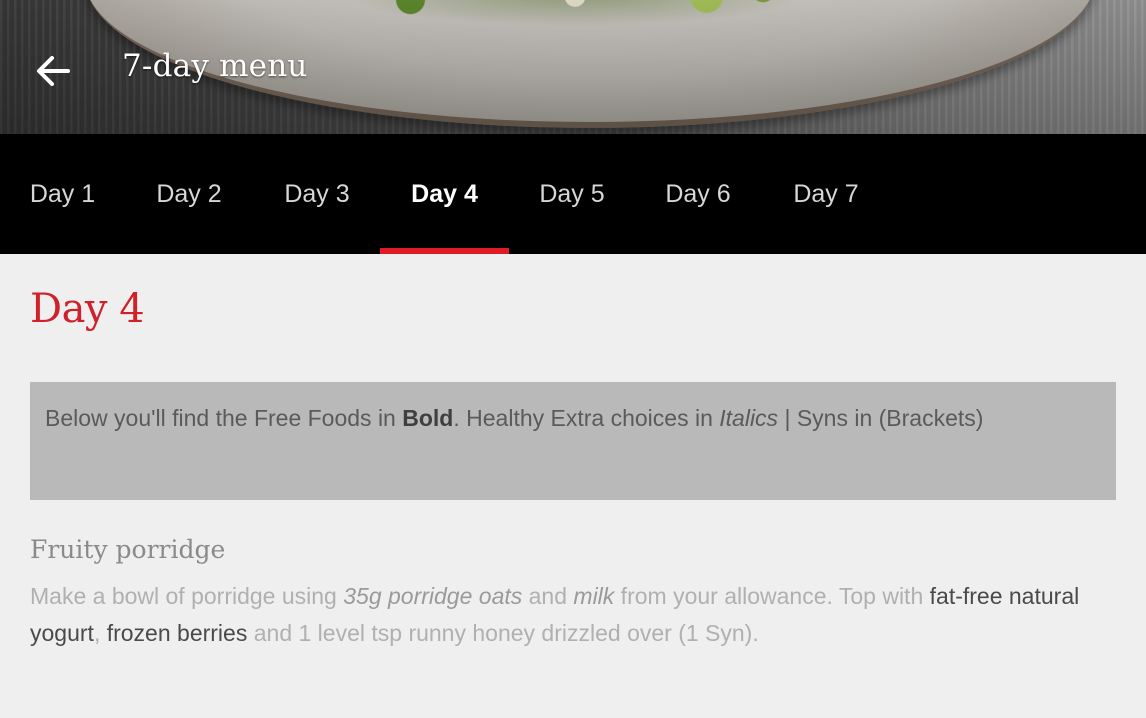 Image resolution: width=1146 pixels, height=718 pixels. I want to click on tab-day-7: Day 7, so click(826, 194).